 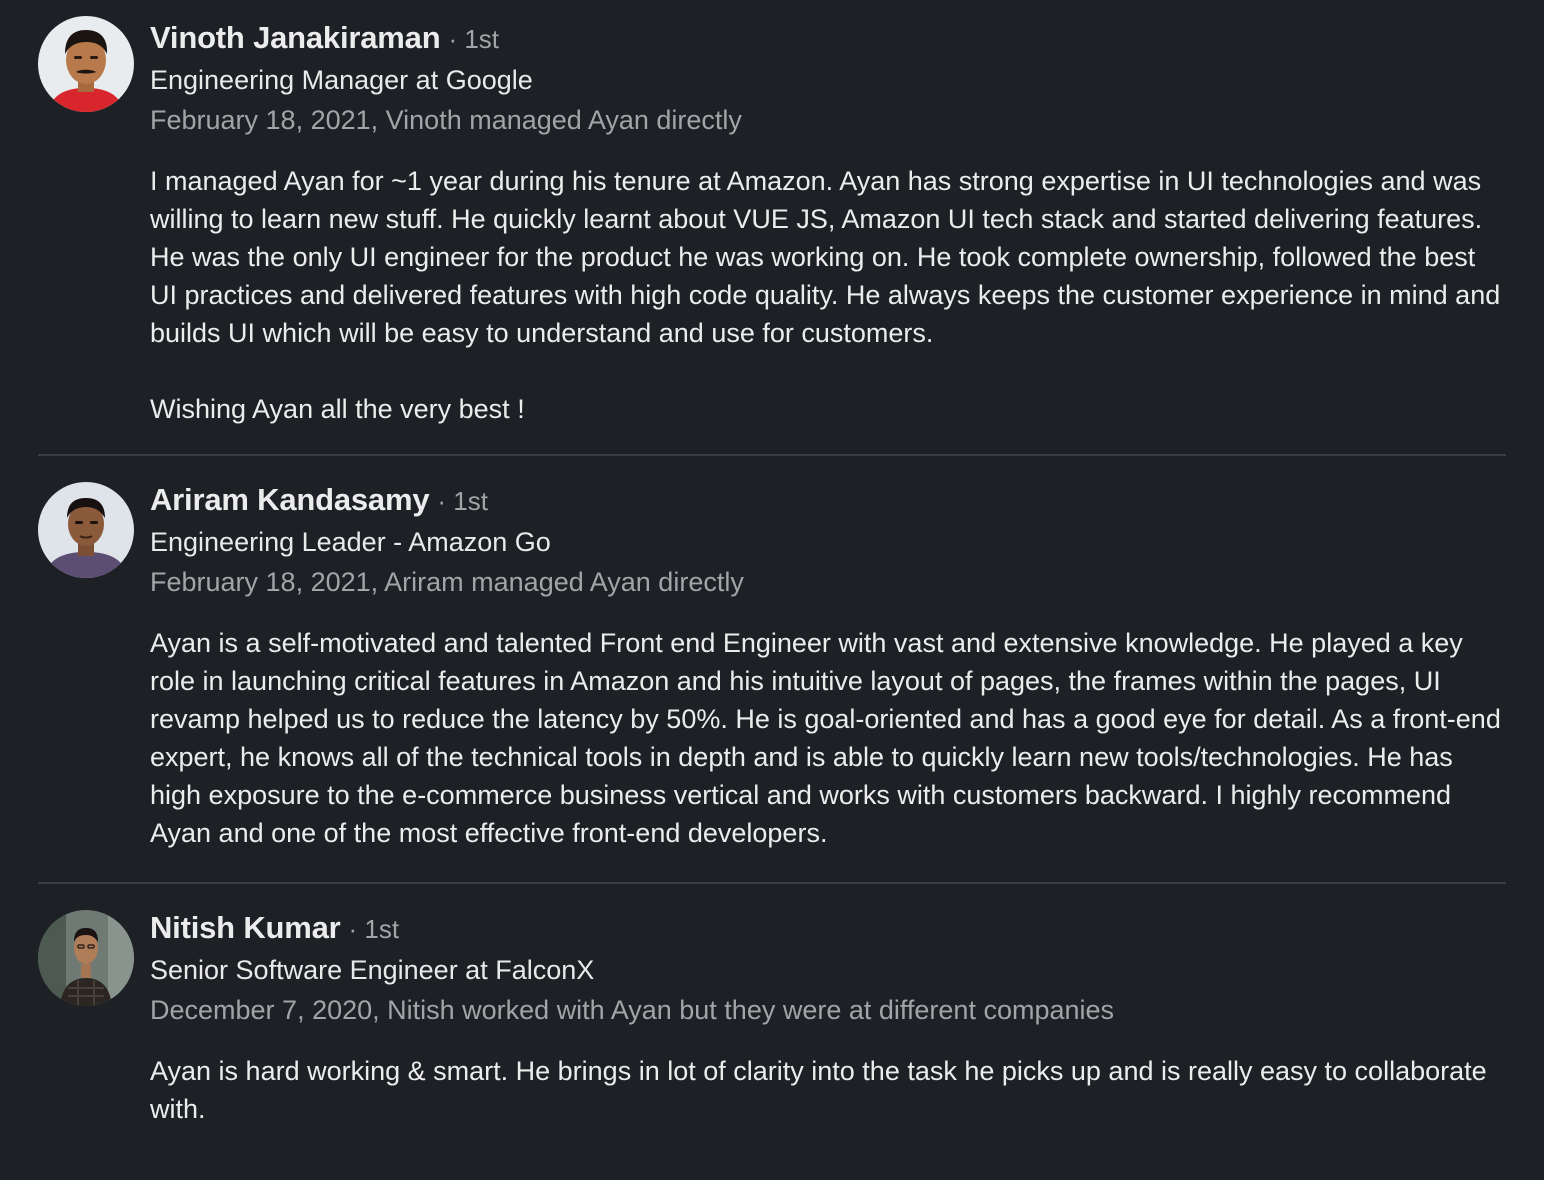 What do you see at coordinates (341, 80) in the screenshot?
I see `recommender-headline: Engineering Manager at Google` at bounding box center [341, 80].